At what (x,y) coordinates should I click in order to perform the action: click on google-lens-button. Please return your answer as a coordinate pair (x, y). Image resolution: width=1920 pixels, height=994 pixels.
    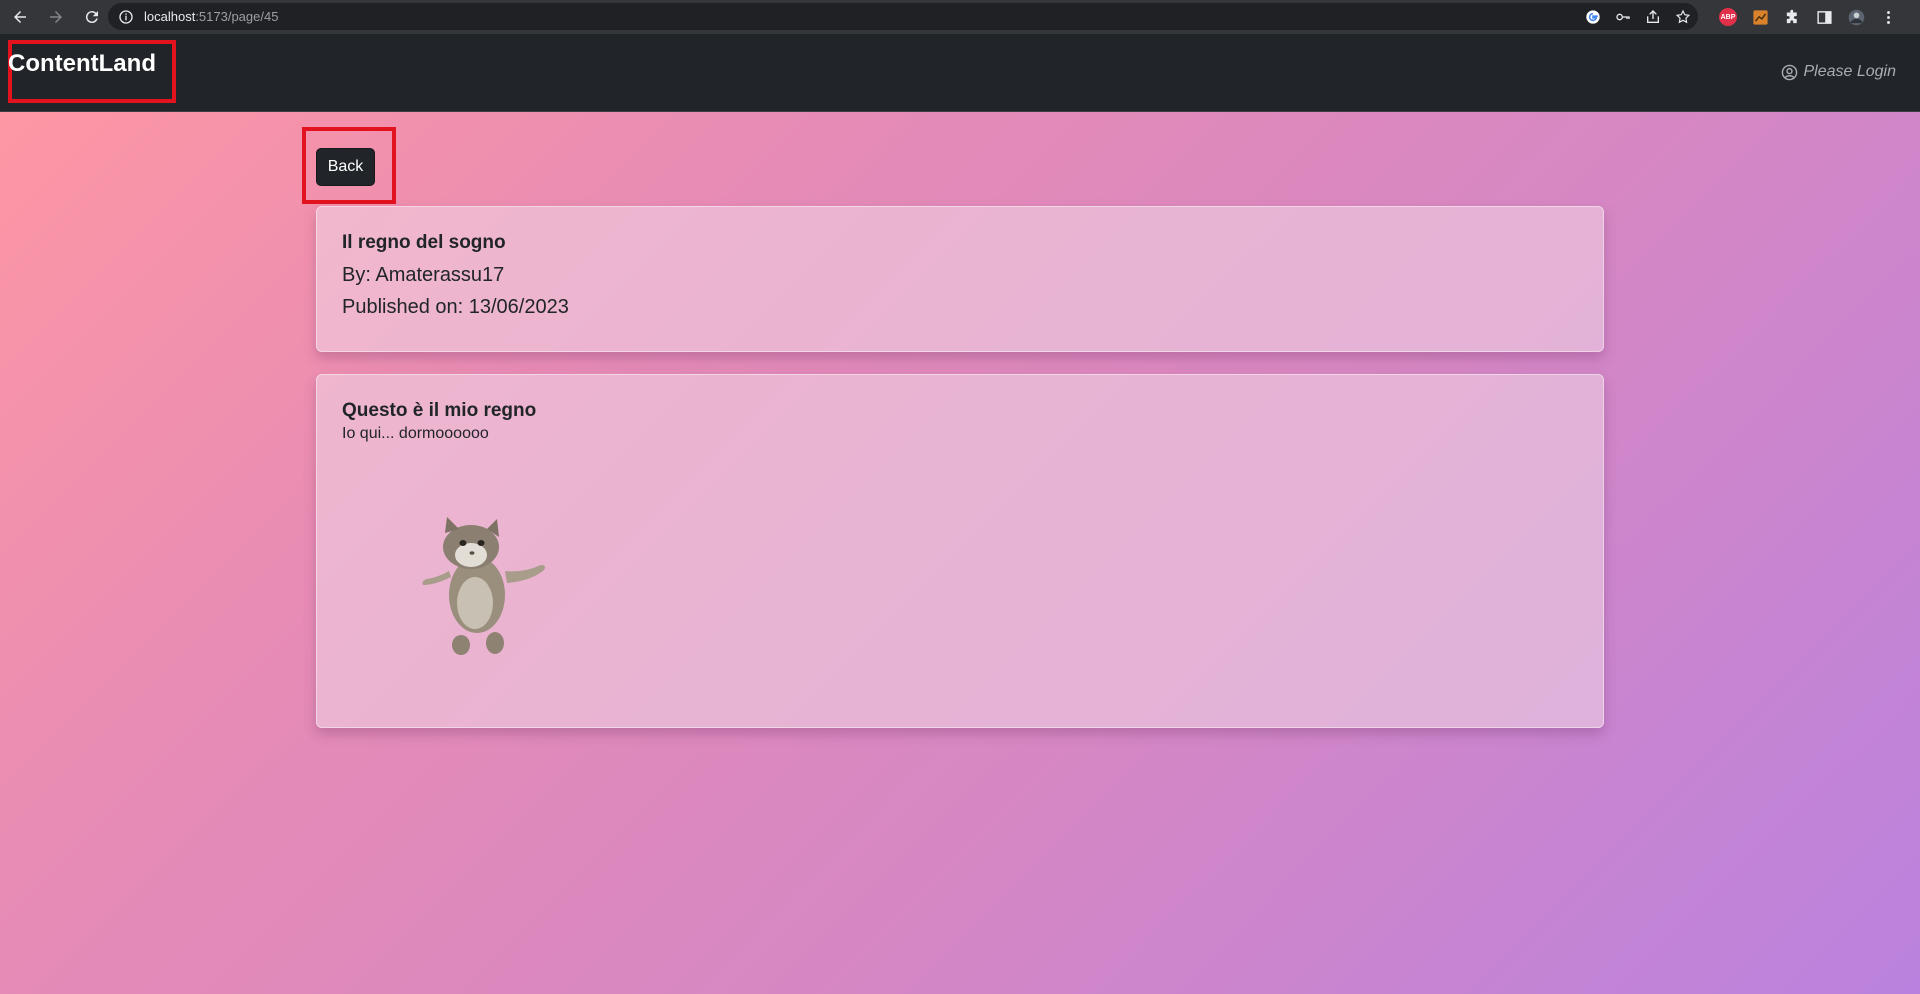
    Looking at the image, I should click on (1593, 16).